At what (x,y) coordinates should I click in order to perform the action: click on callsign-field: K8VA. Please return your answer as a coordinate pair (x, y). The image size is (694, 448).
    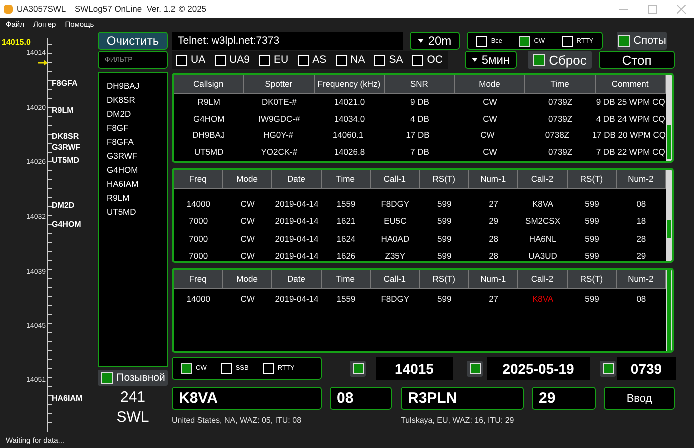
    Looking at the image, I should click on (247, 398).